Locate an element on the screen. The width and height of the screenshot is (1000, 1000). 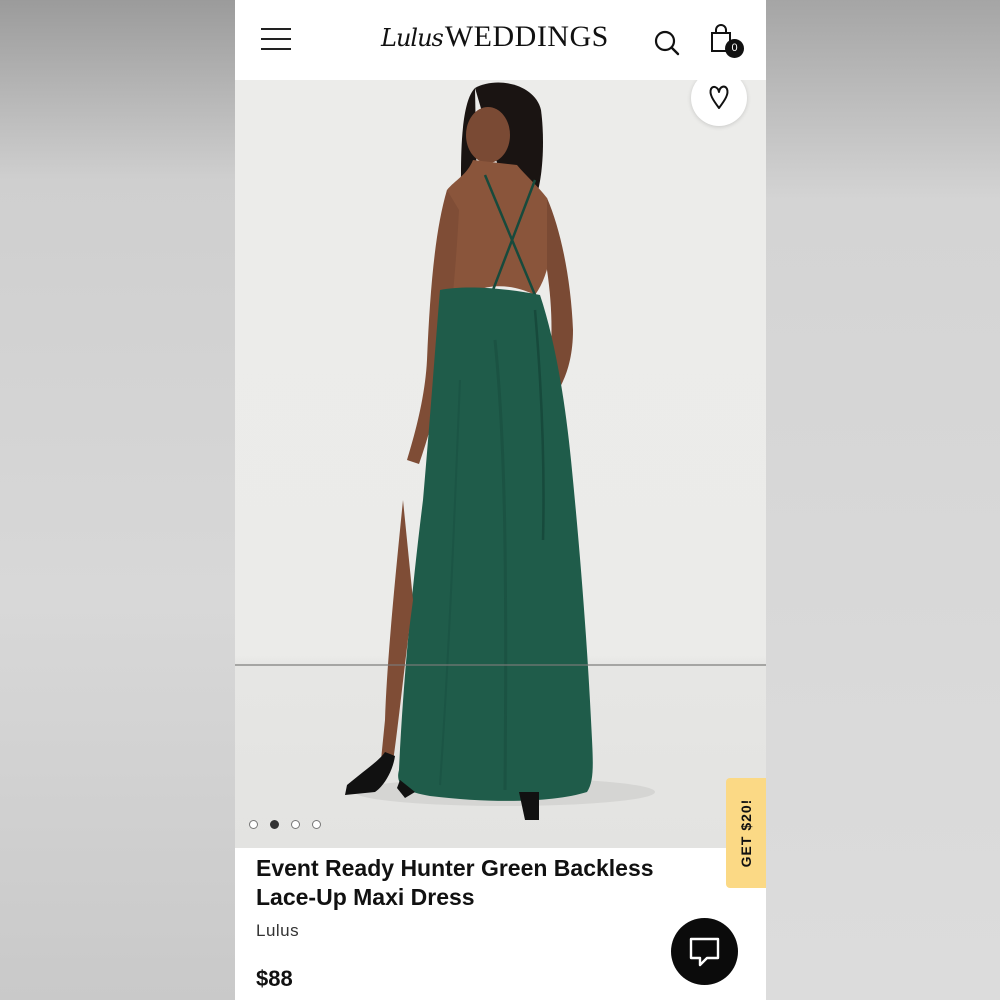
image-carousel-dots is located at coordinates (285, 824).